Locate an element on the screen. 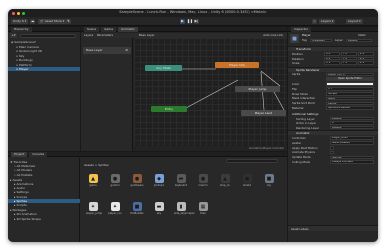 This screenshot has width=386, height=250. asset-label: tiles is located at coordinates (203, 213).